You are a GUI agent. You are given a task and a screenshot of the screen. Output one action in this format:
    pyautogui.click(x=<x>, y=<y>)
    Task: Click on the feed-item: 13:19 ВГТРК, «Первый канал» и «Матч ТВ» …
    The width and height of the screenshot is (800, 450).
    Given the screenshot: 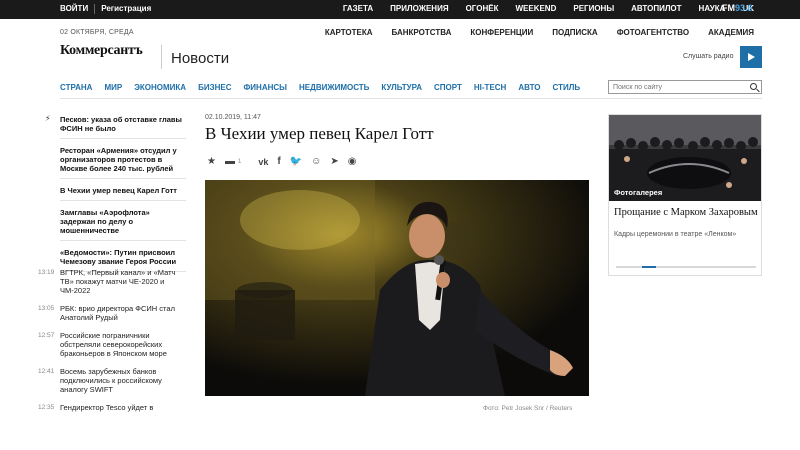 What is the action you would take?
    pyautogui.click(x=113, y=281)
    